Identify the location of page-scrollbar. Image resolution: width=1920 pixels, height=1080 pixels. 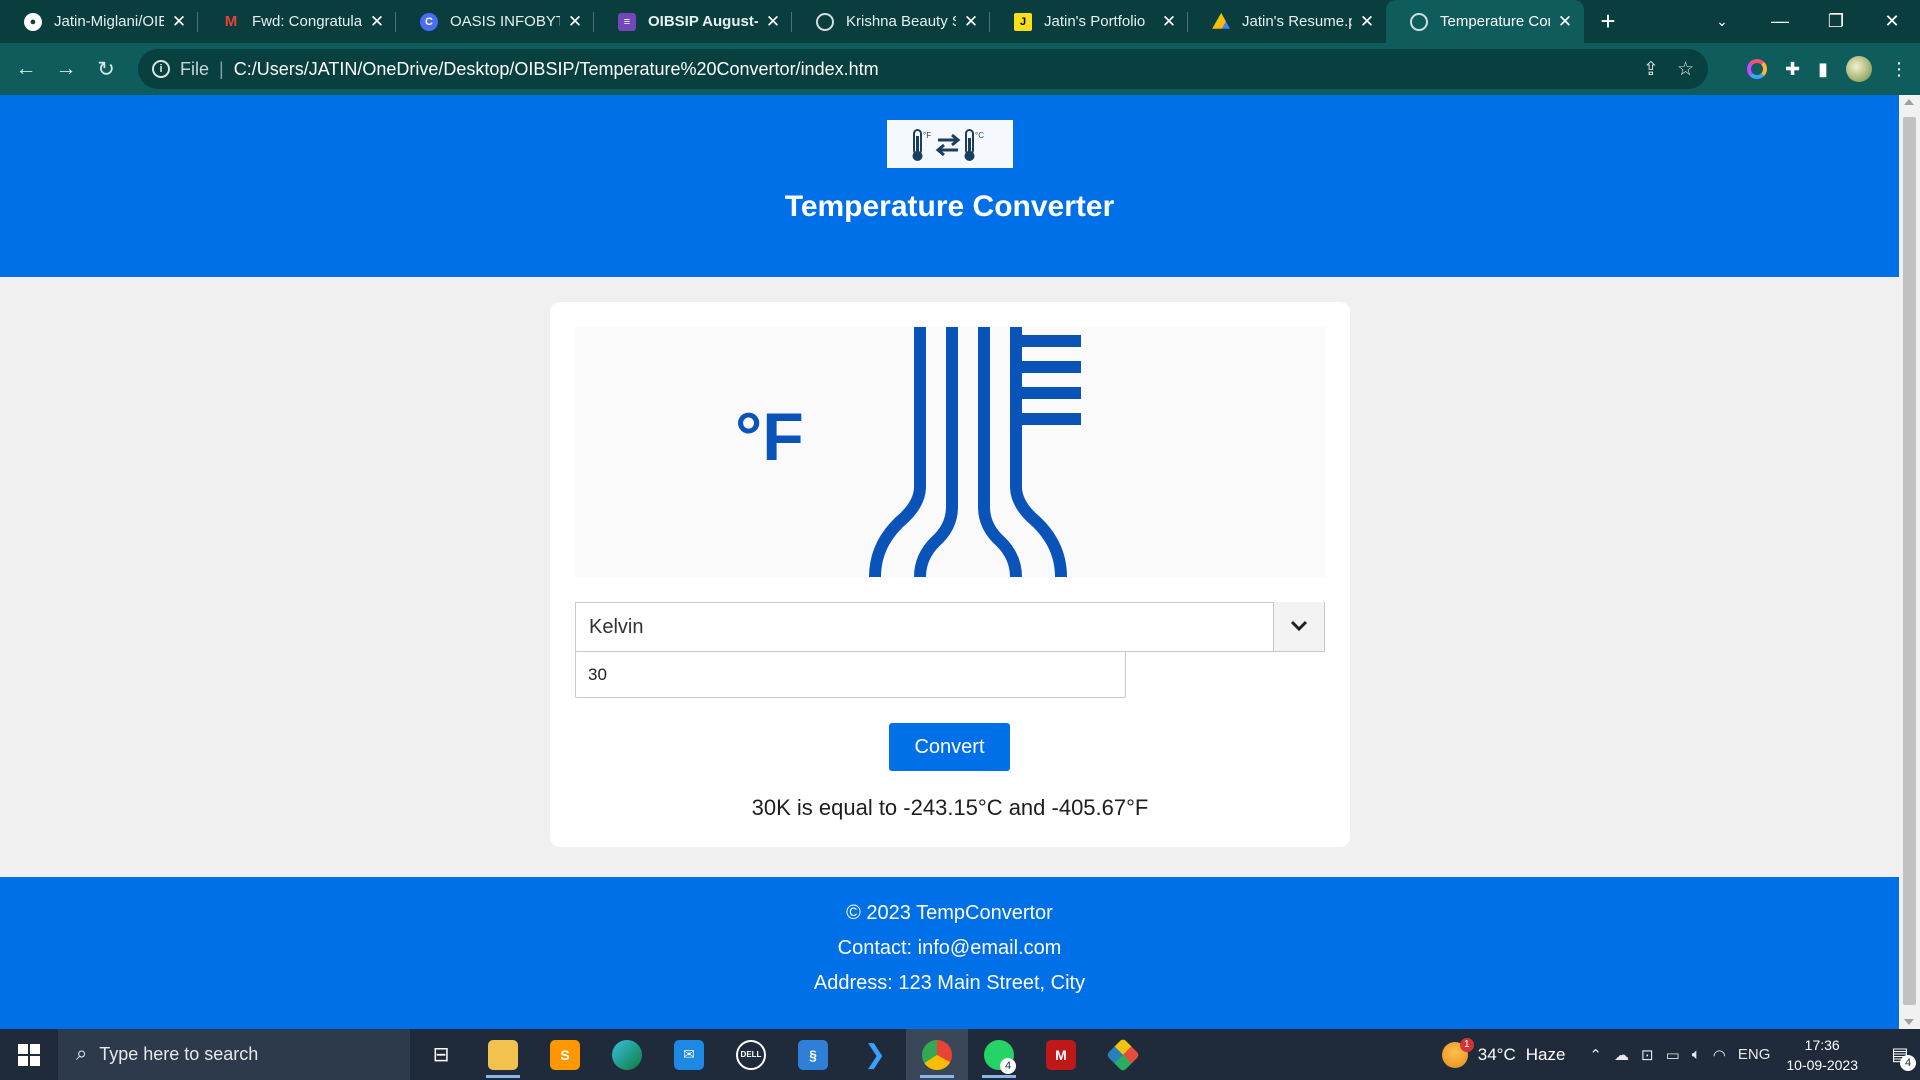
(1909, 562).